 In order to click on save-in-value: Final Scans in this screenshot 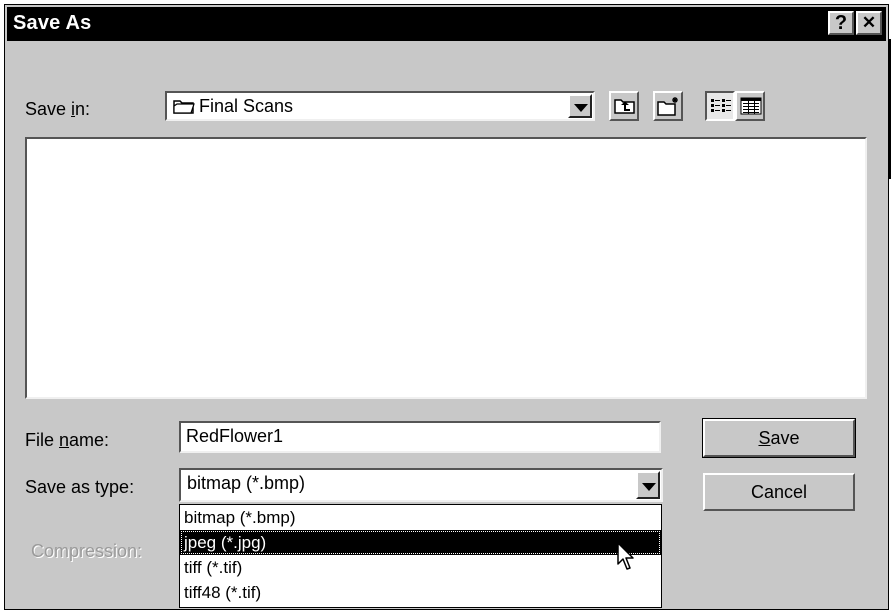, I will do `click(246, 106)`.